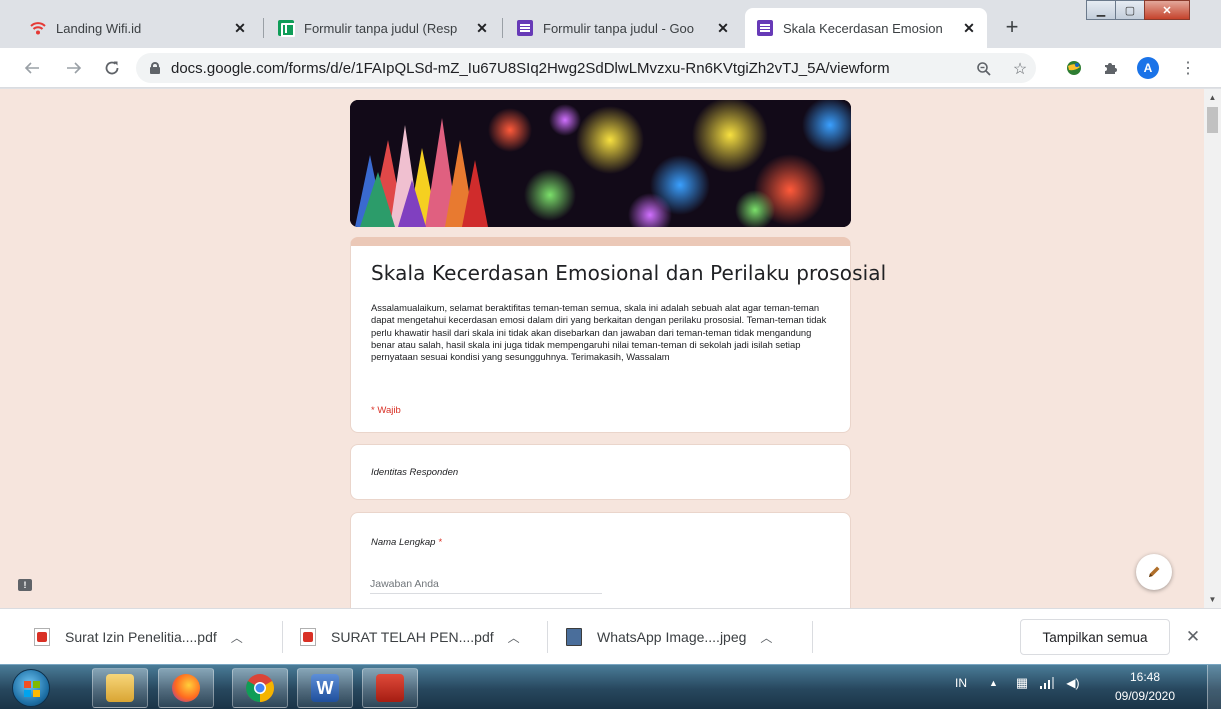 The image size is (1221, 709). I want to click on reload-icon, so click(112, 68).